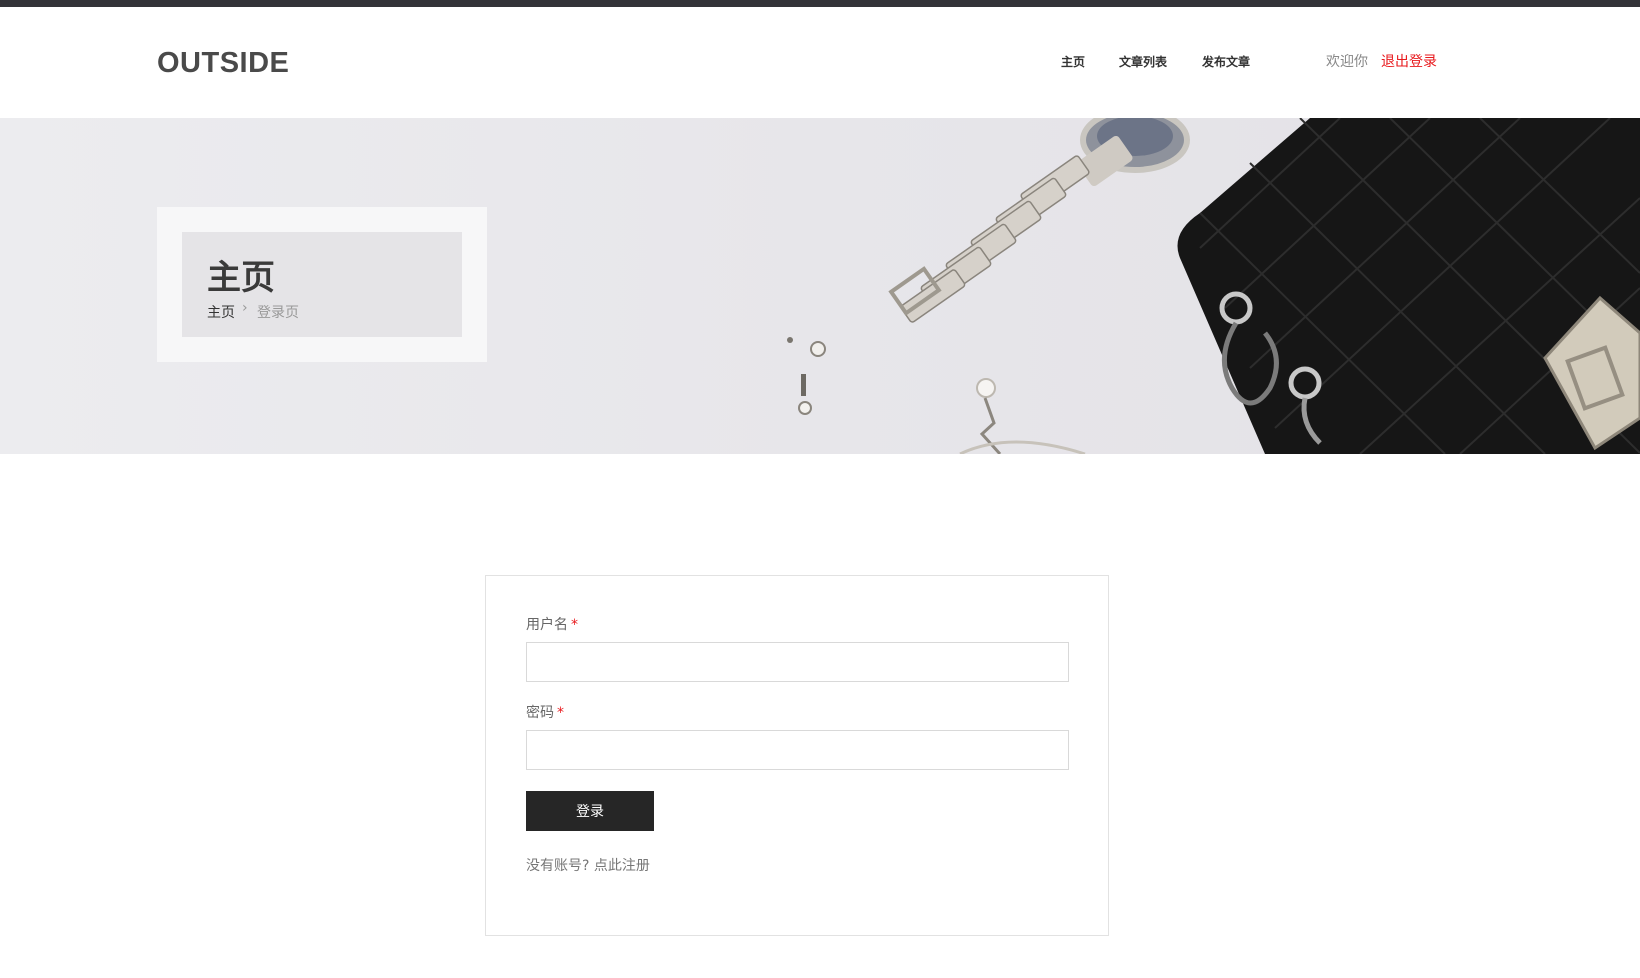 This screenshot has height=978, width=1640. Describe the element at coordinates (820, 3) in the screenshot. I see `top-strip` at that location.